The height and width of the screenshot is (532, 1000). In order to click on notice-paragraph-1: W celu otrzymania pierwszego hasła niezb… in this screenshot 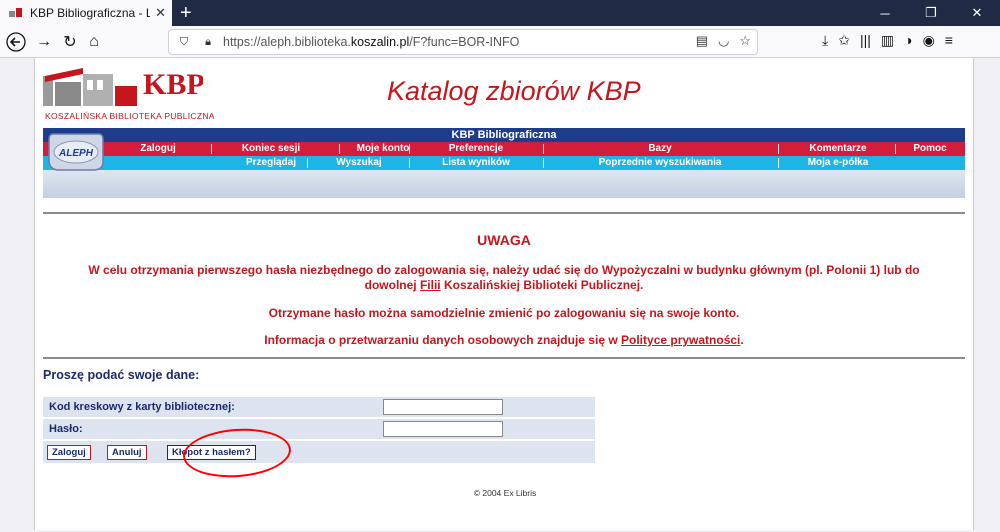, I will do `click(504, 277)`.